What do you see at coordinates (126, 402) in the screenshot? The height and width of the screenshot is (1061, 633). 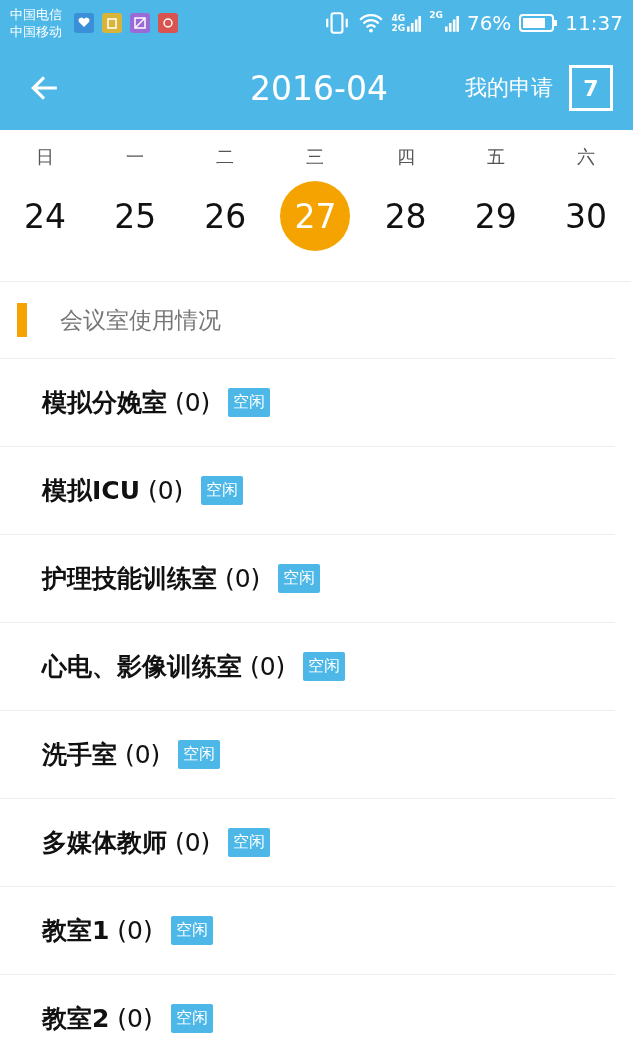 I see `room-name: 模拟分娩室 (0)` at bounding box center [126, 402].